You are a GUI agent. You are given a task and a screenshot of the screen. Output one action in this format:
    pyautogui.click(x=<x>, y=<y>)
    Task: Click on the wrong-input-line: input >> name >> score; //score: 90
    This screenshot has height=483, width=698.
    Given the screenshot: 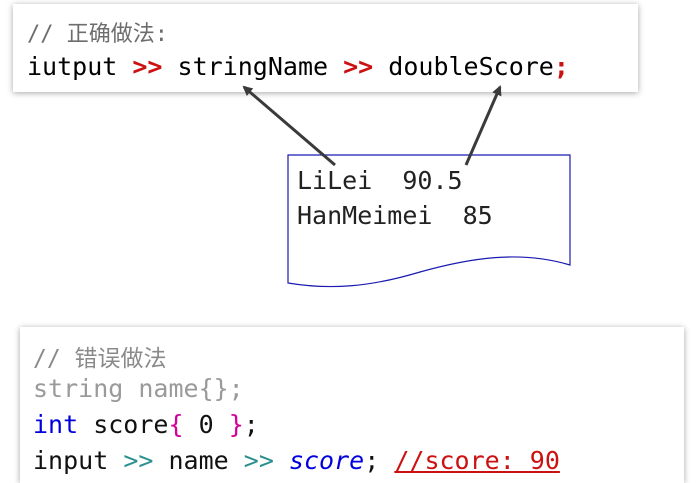 What is the action you would take?
    pyautogui.click(x=296, y=460)
    